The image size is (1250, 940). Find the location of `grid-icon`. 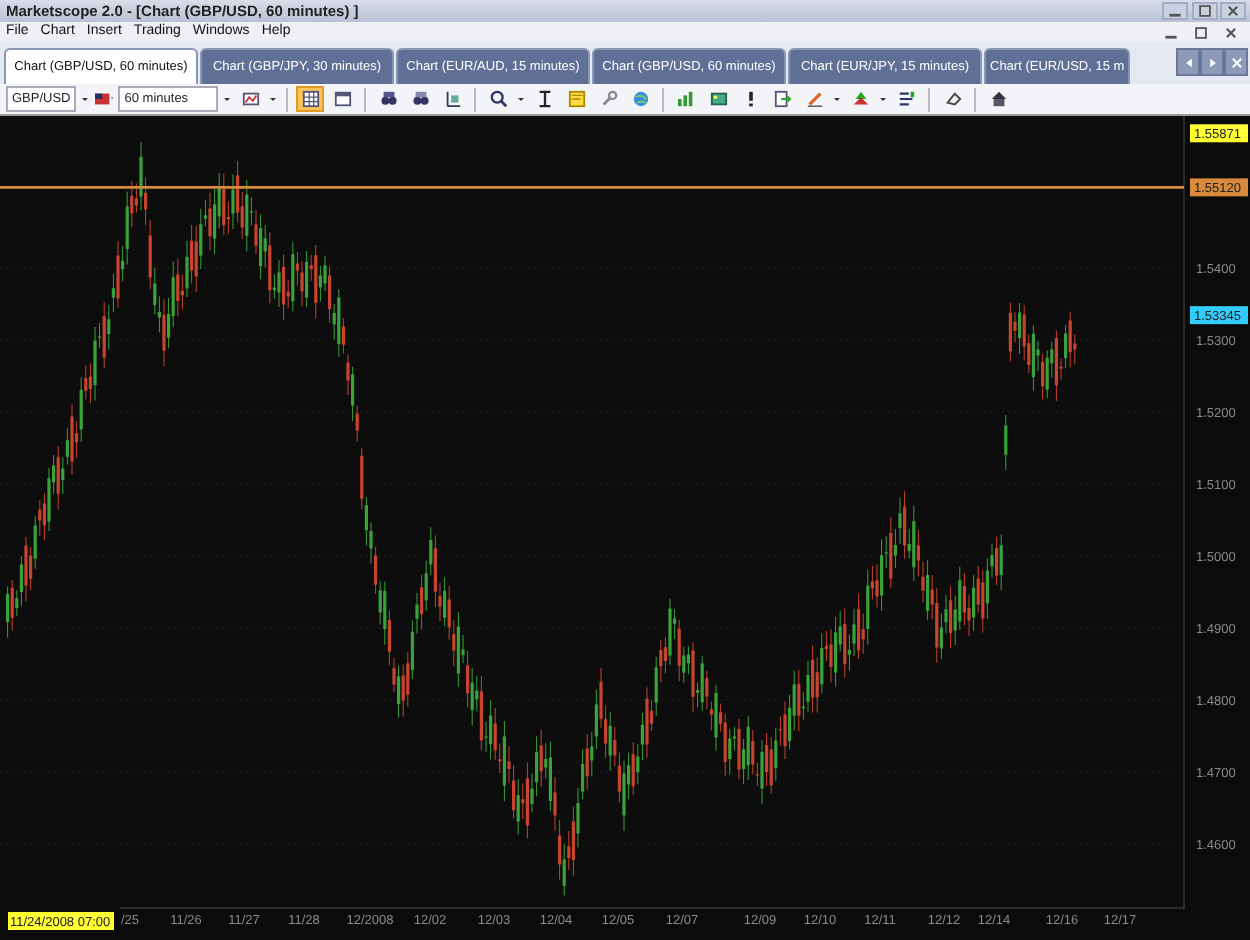

grid-icon is located at coordinates (310, 99).